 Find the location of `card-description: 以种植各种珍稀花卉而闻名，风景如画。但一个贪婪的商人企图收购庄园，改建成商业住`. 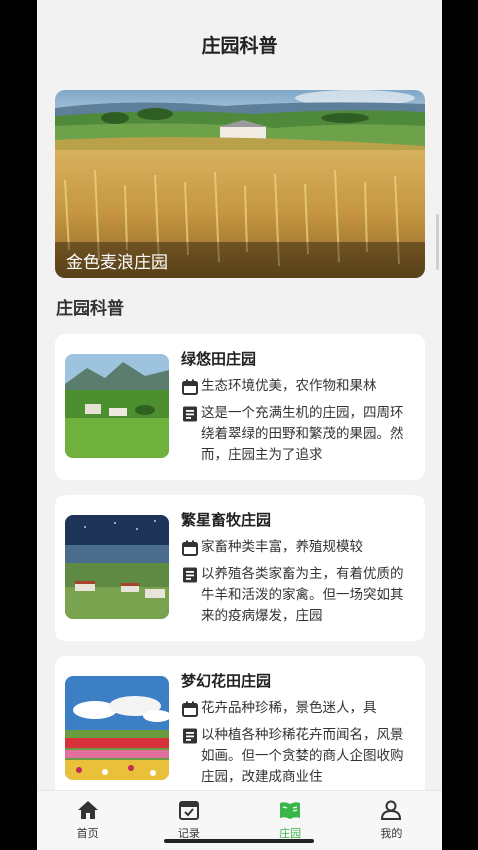

card-description: 以种植各种珍稀花卉而闻名，风景如画。但一个贪婪的商人企图收购庄园，改建成商业住 is located at coordinates (302, 756).